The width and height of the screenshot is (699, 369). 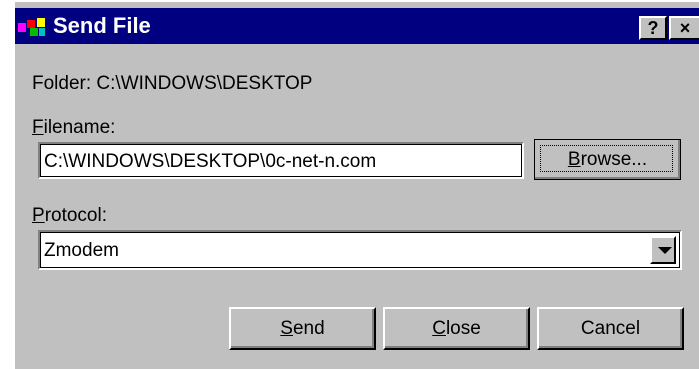 I want to click on filename-value: C:\WINDOWS\DESKTOP\0c-net-n.com, so click(x=210, y=161).